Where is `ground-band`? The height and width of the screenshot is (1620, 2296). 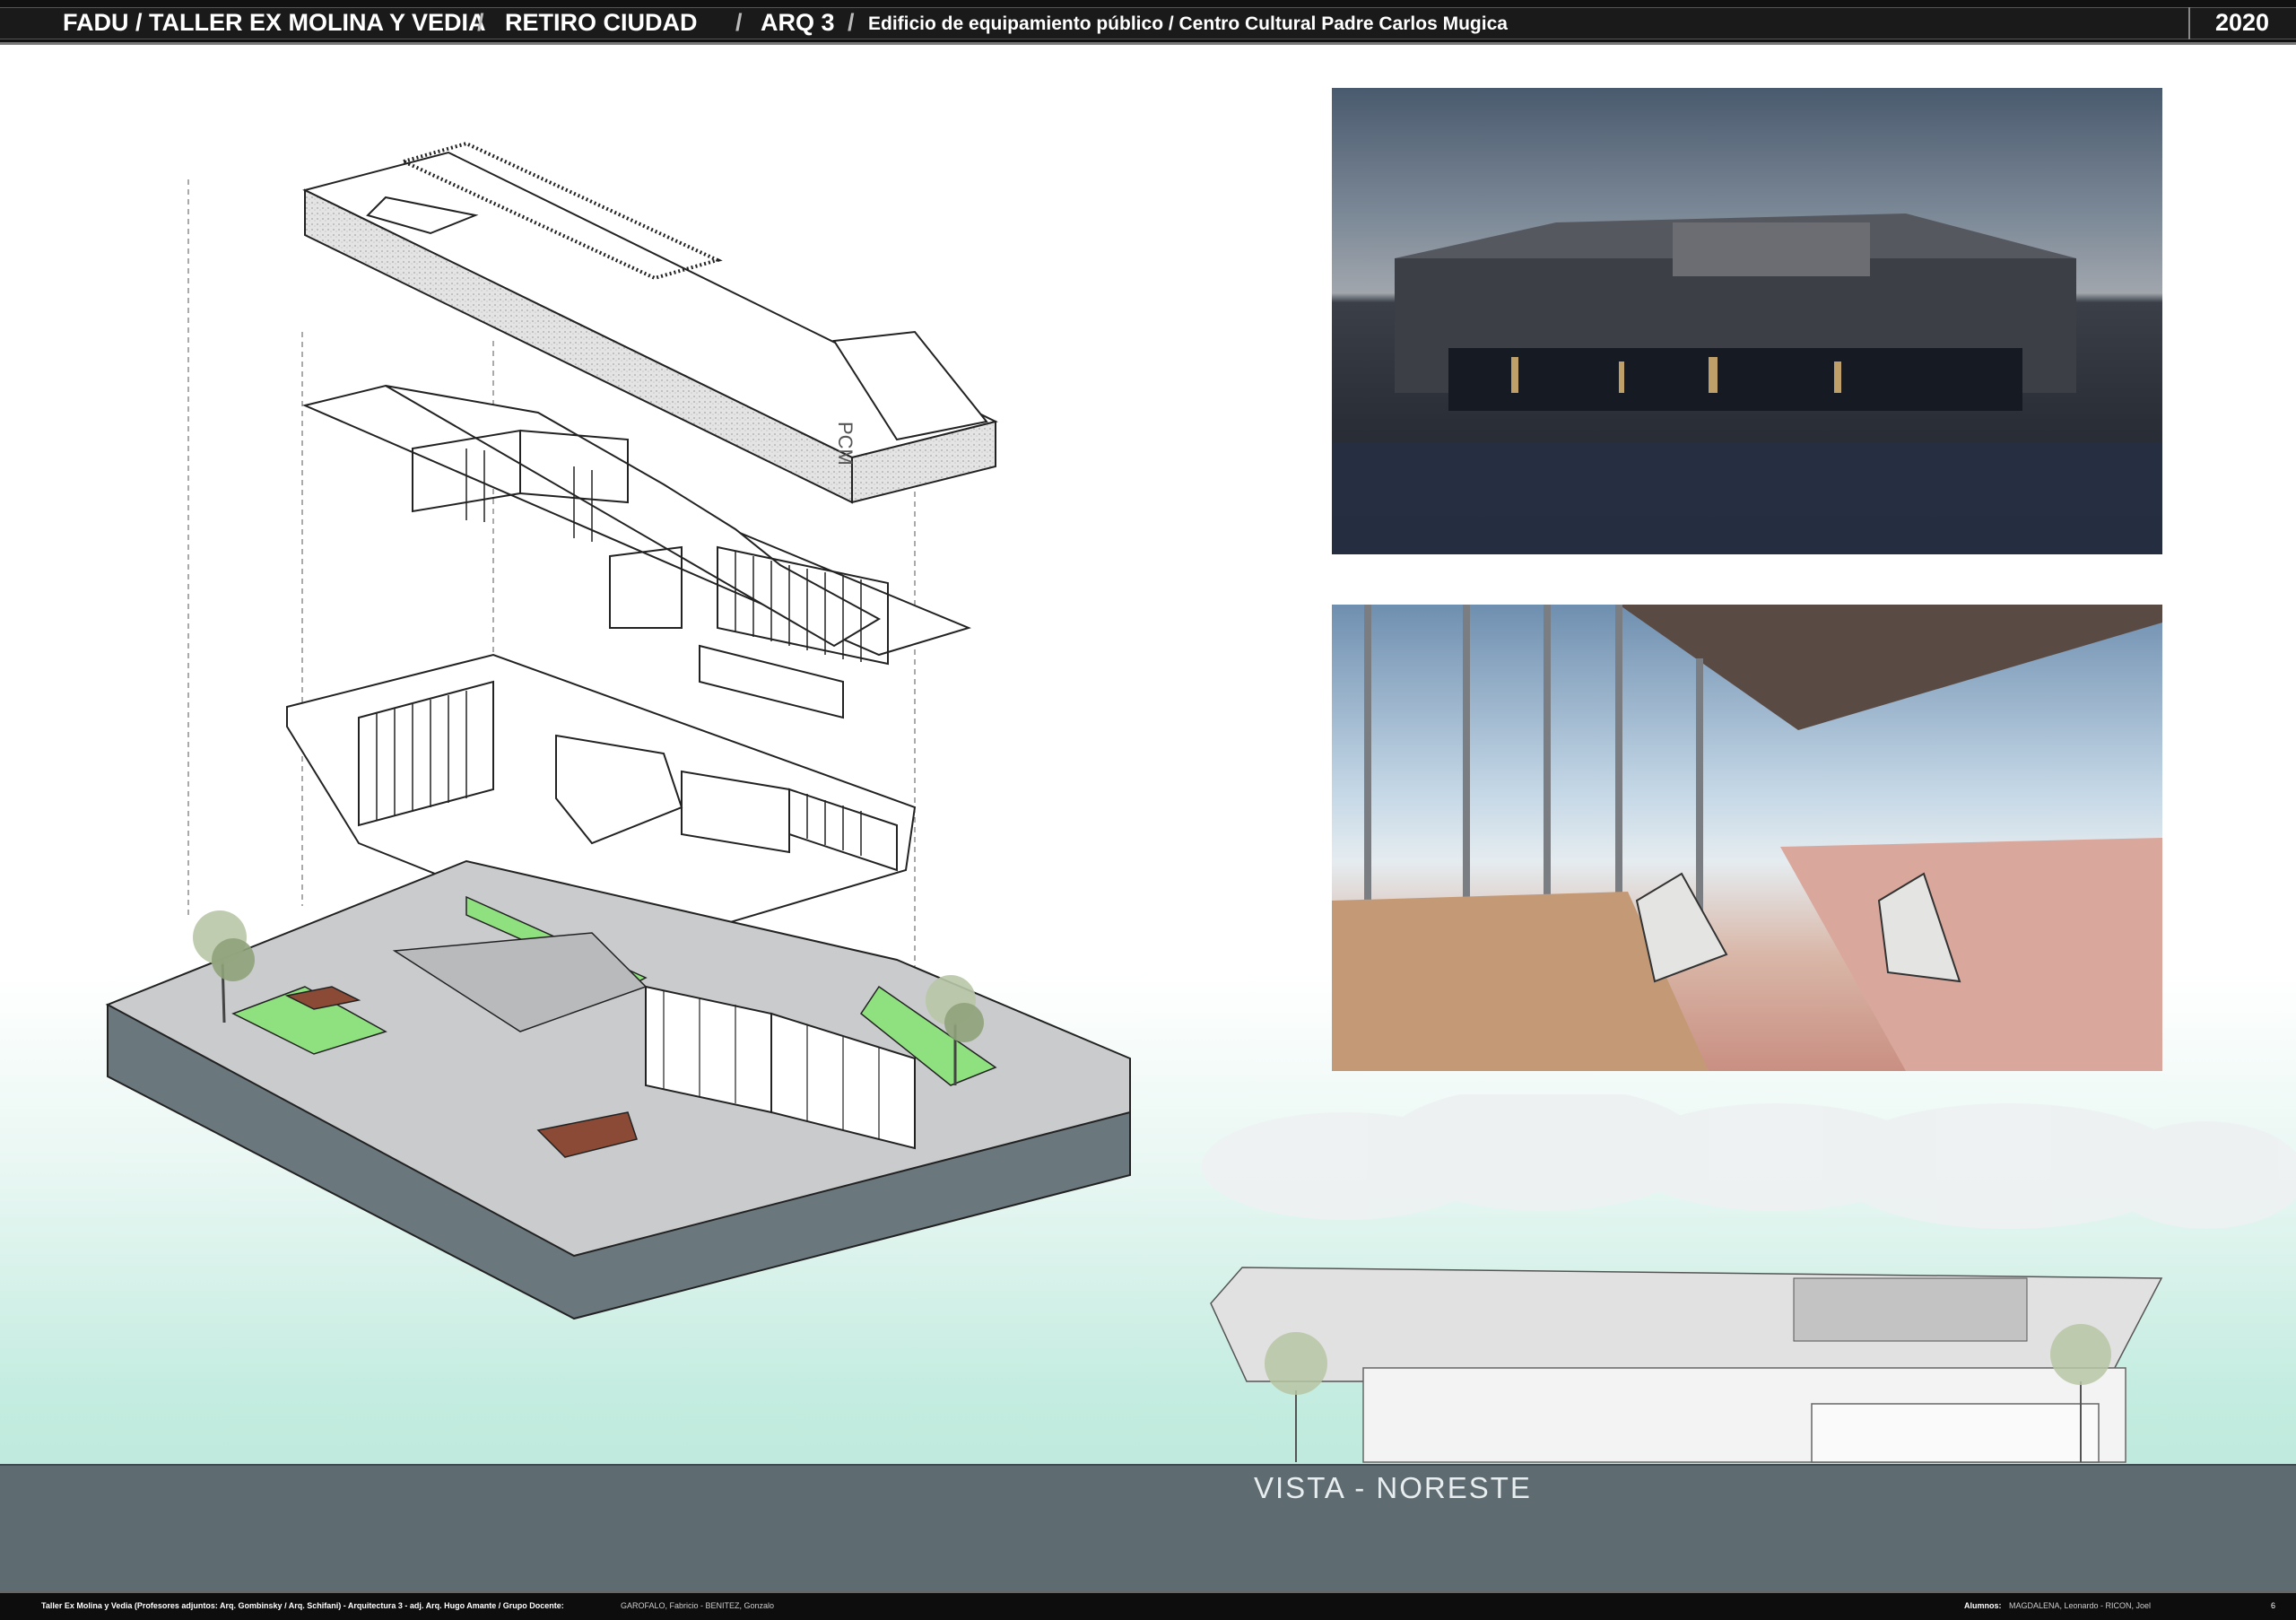 ground-band is located at coordinates (1148, 1528).